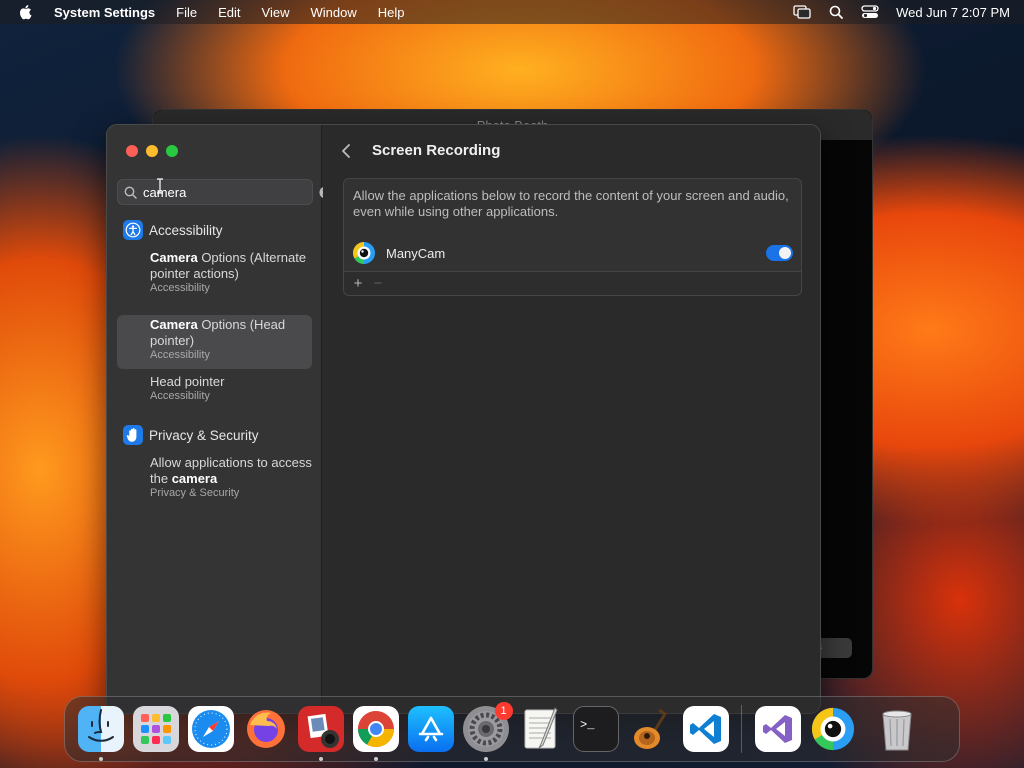  Describe the element at coordinates (391, 12) in the screenshot. I see `menu-help: Help` at that location.